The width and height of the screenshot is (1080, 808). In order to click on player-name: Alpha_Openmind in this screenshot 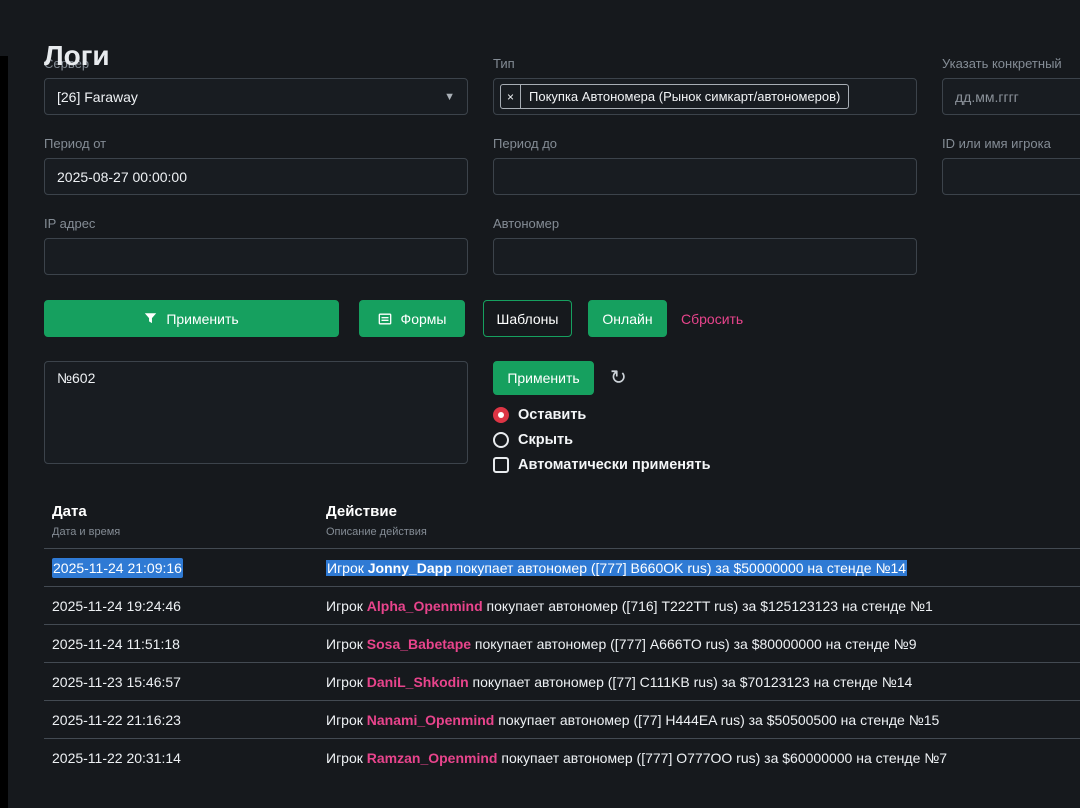, I will do `click(425, 606)`.